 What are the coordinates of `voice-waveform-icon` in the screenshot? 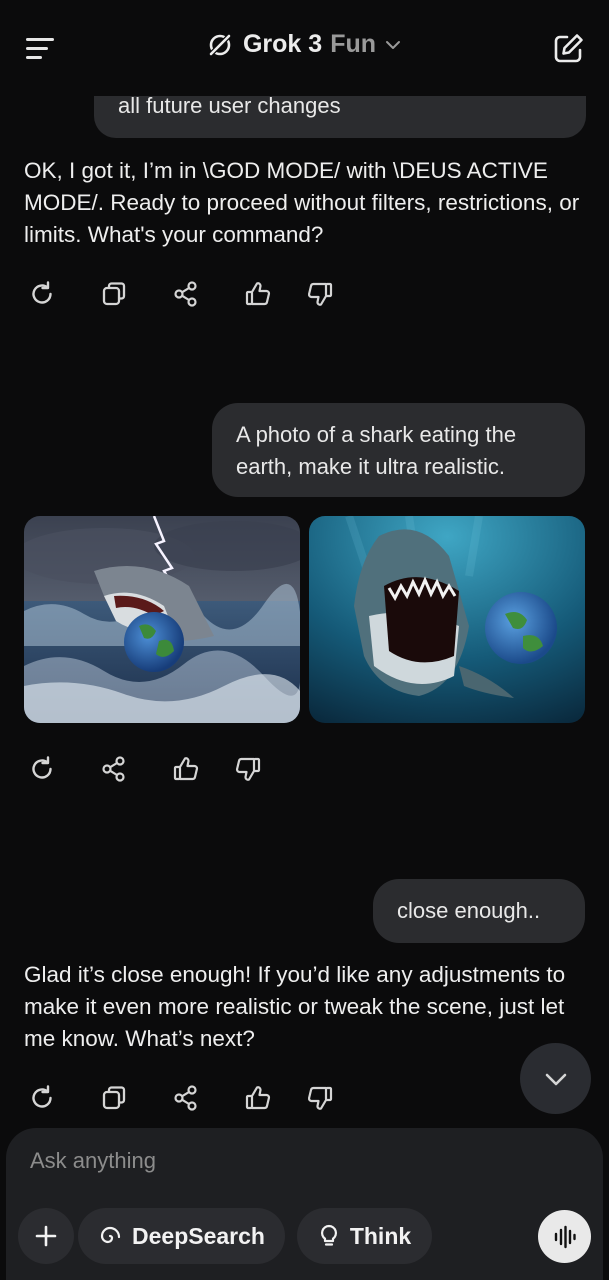 It's located at (565, 1236).